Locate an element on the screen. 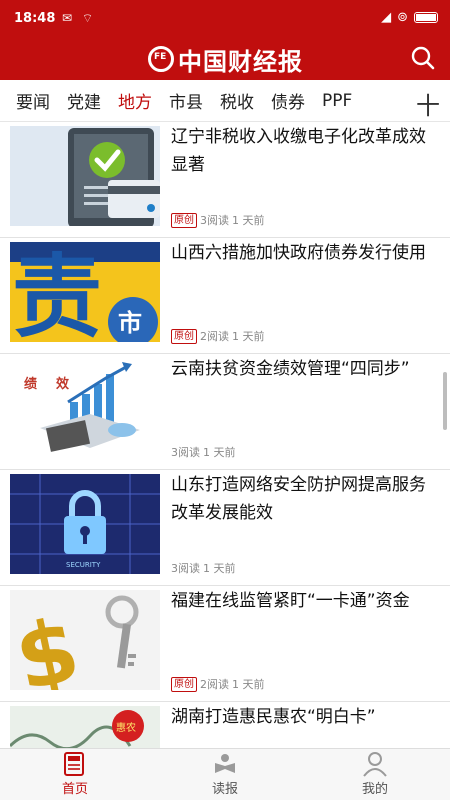  category-tabs: 要闻 党建 地方 市县 税收 债券 PPF 十 is located at coordinates (225, 101).